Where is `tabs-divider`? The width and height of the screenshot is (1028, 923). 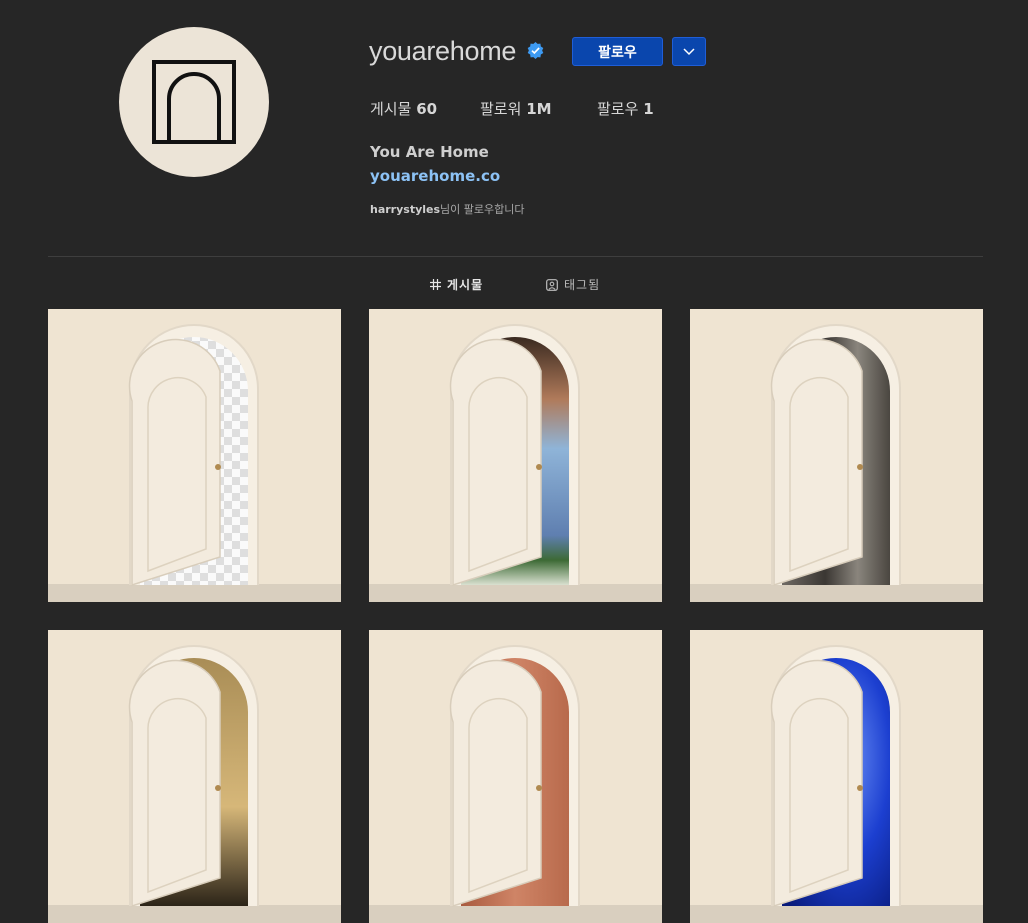 tabs-divider is located at coordinates (515, 256).